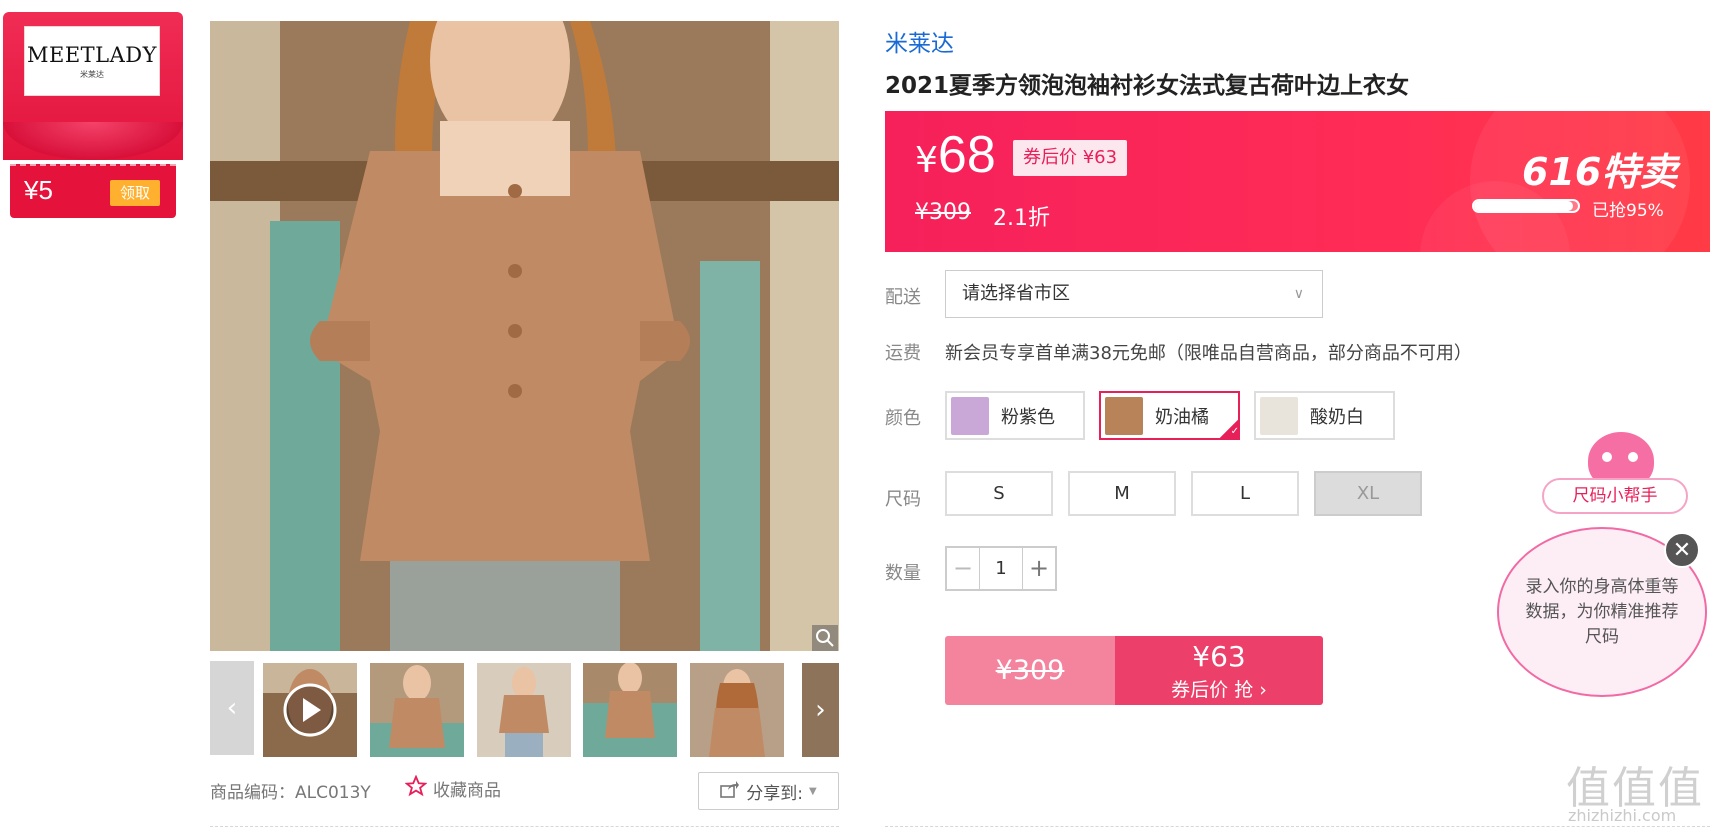  I want to click on coupon-amount: ¥5, so click(38, 190).